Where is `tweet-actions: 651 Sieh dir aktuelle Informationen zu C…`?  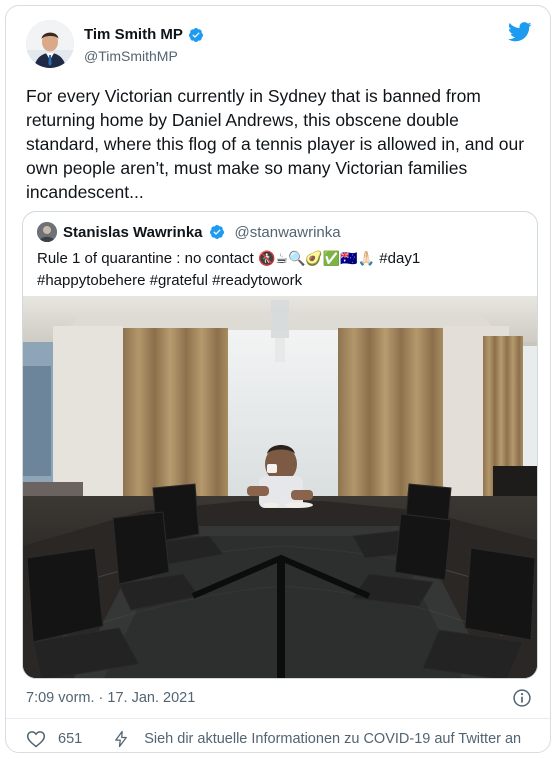 tweet-actions: 651 Sieh dir aktuelle Informationen zu C… is located at coordinates (273, 739).